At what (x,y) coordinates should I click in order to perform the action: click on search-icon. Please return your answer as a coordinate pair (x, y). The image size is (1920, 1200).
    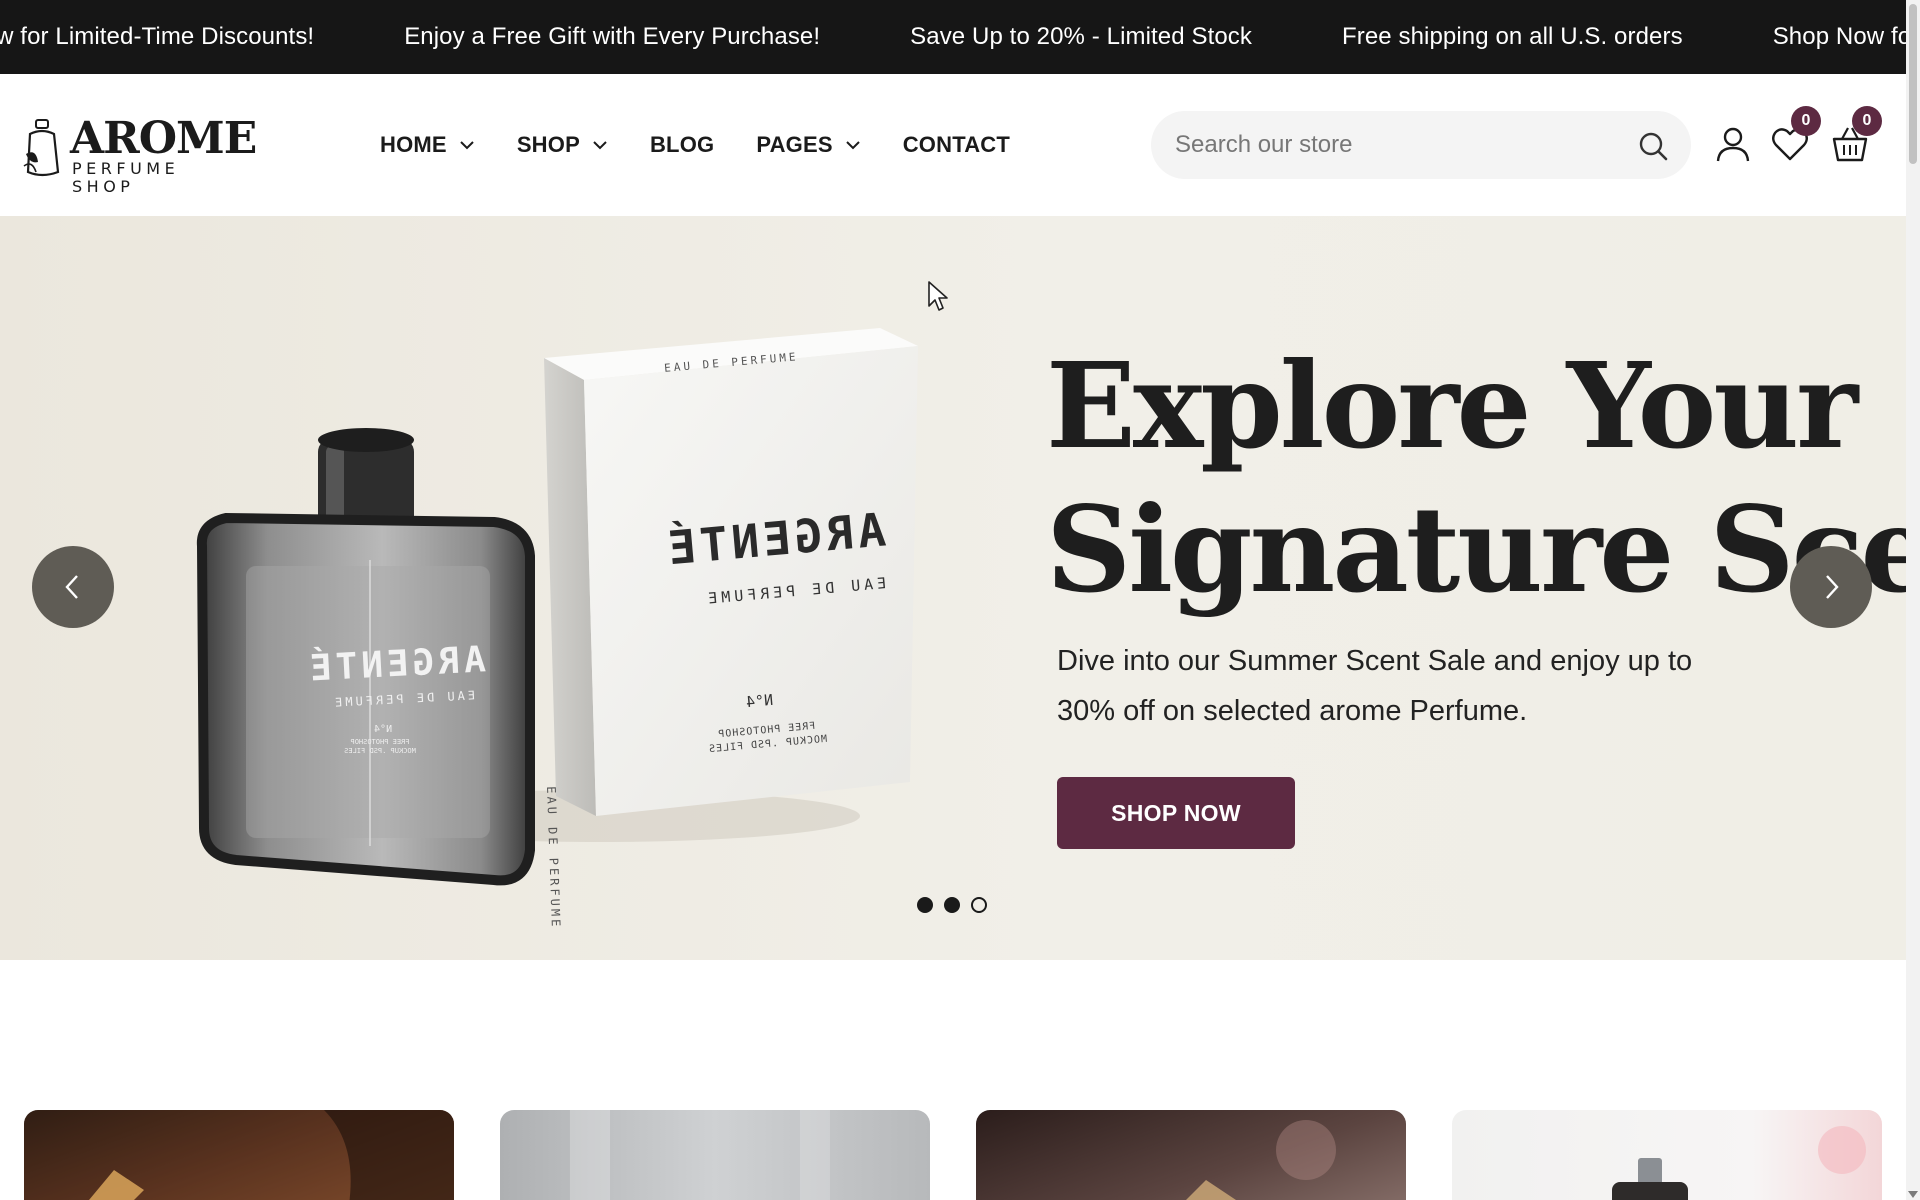
    Looking at the image, I should click on (1653, 146).